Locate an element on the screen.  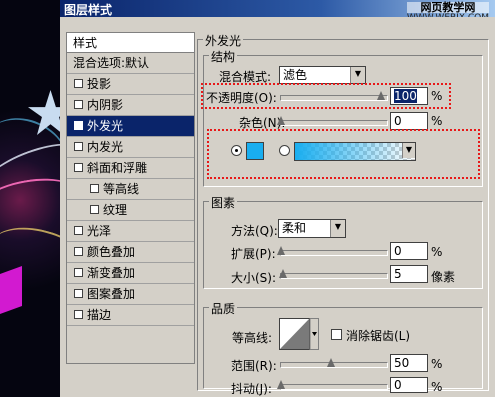
solid-color-radio is located at coordinates (236, 150).